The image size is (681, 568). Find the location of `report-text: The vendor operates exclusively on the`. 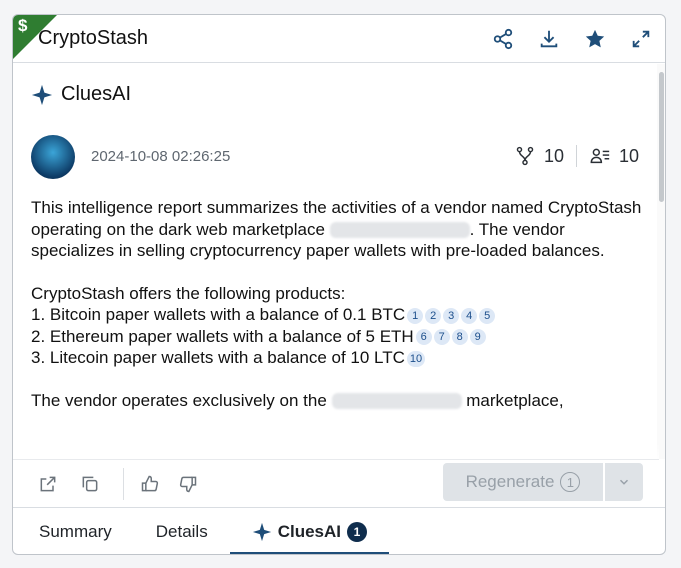

report-text: The vendor operates exclusively on the is located at coordinates (179, 400).